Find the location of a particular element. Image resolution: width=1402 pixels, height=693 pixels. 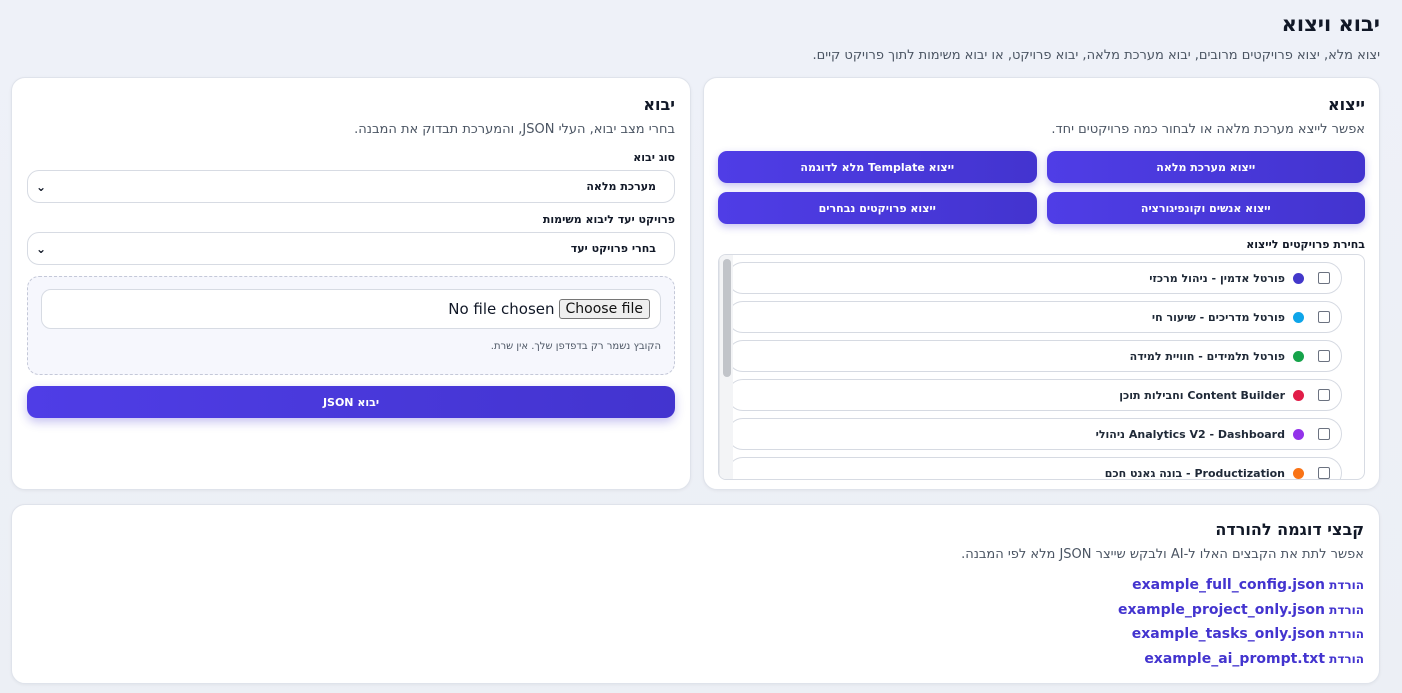

target-project-select: בחרי פרויקט יעד ⌄ is located at coordinates (351, 248).